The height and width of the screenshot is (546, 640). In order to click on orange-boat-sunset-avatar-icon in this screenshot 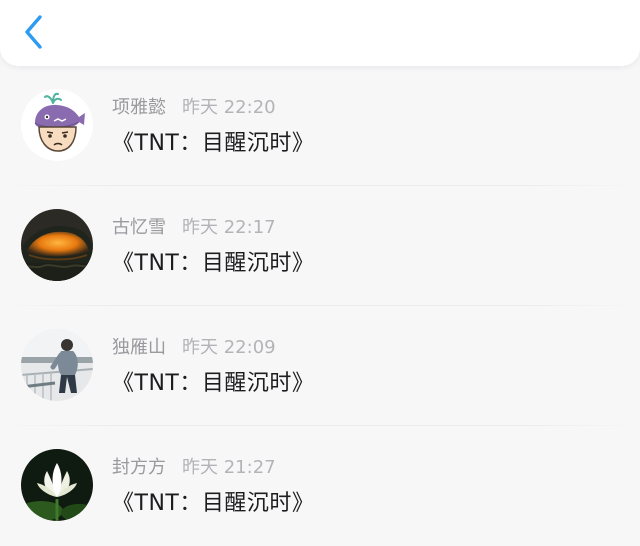, I will do `click(57, 245)`.